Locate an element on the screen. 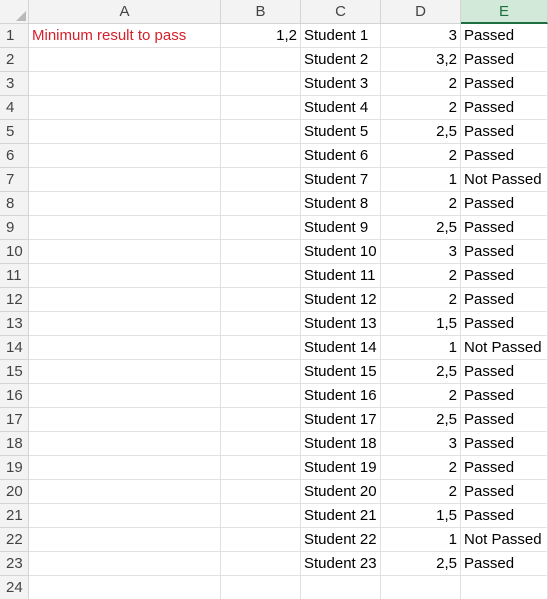 This screenshot has height=599, width=548. cell-c-22: Student 22 is located at coordinates (341, 540).